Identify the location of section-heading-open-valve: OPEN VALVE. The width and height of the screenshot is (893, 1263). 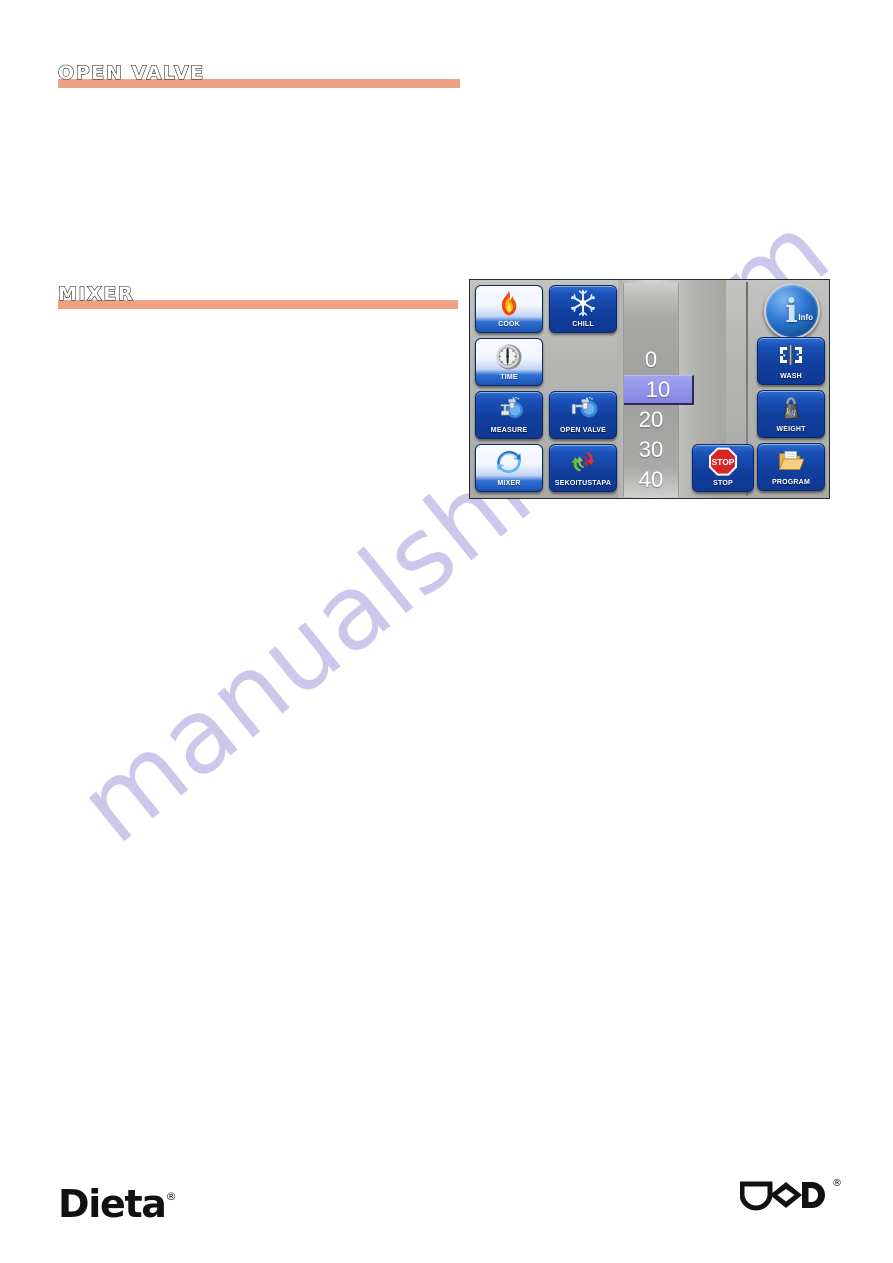
(258, 74).